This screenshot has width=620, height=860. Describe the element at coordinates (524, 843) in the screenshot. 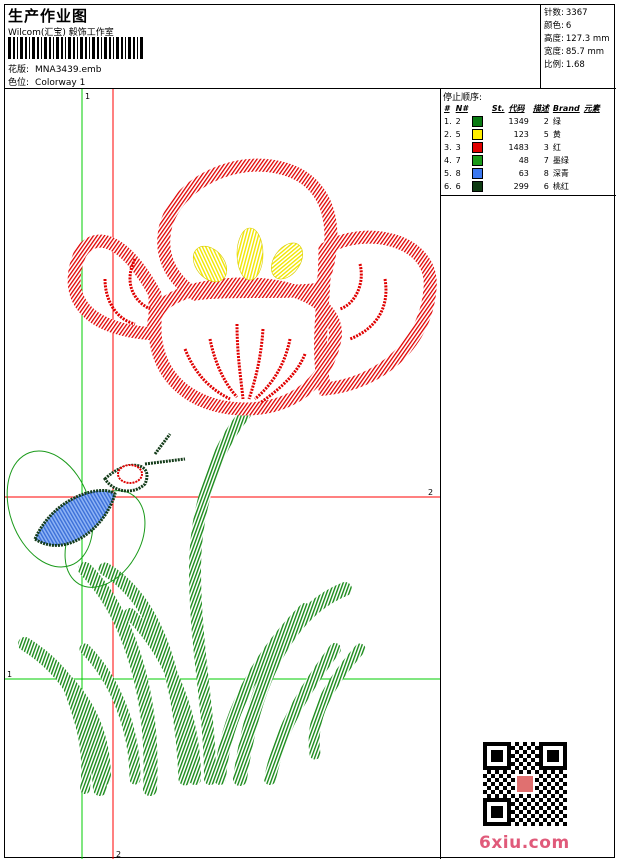

I see `watermark-logo: 6xiu.com` at that location.